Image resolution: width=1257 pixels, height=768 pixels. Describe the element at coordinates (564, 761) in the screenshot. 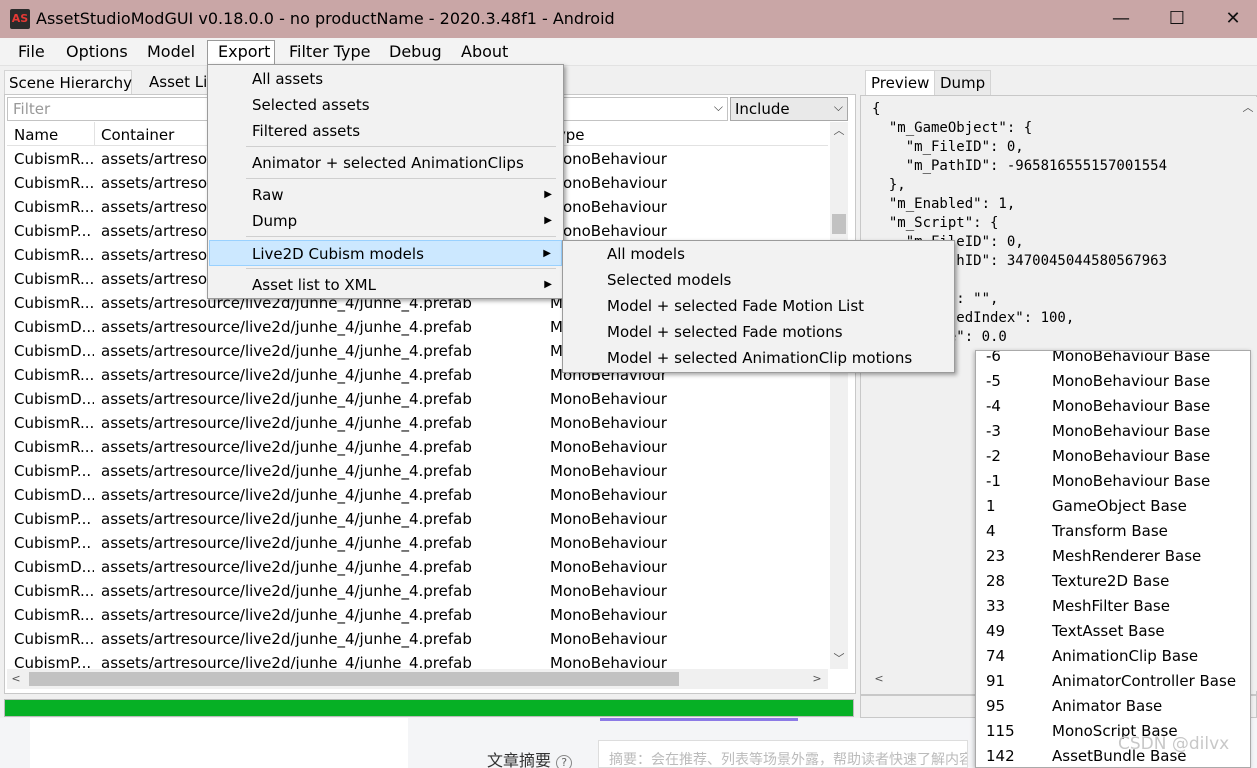

I see `help-icon: ?` at that location.